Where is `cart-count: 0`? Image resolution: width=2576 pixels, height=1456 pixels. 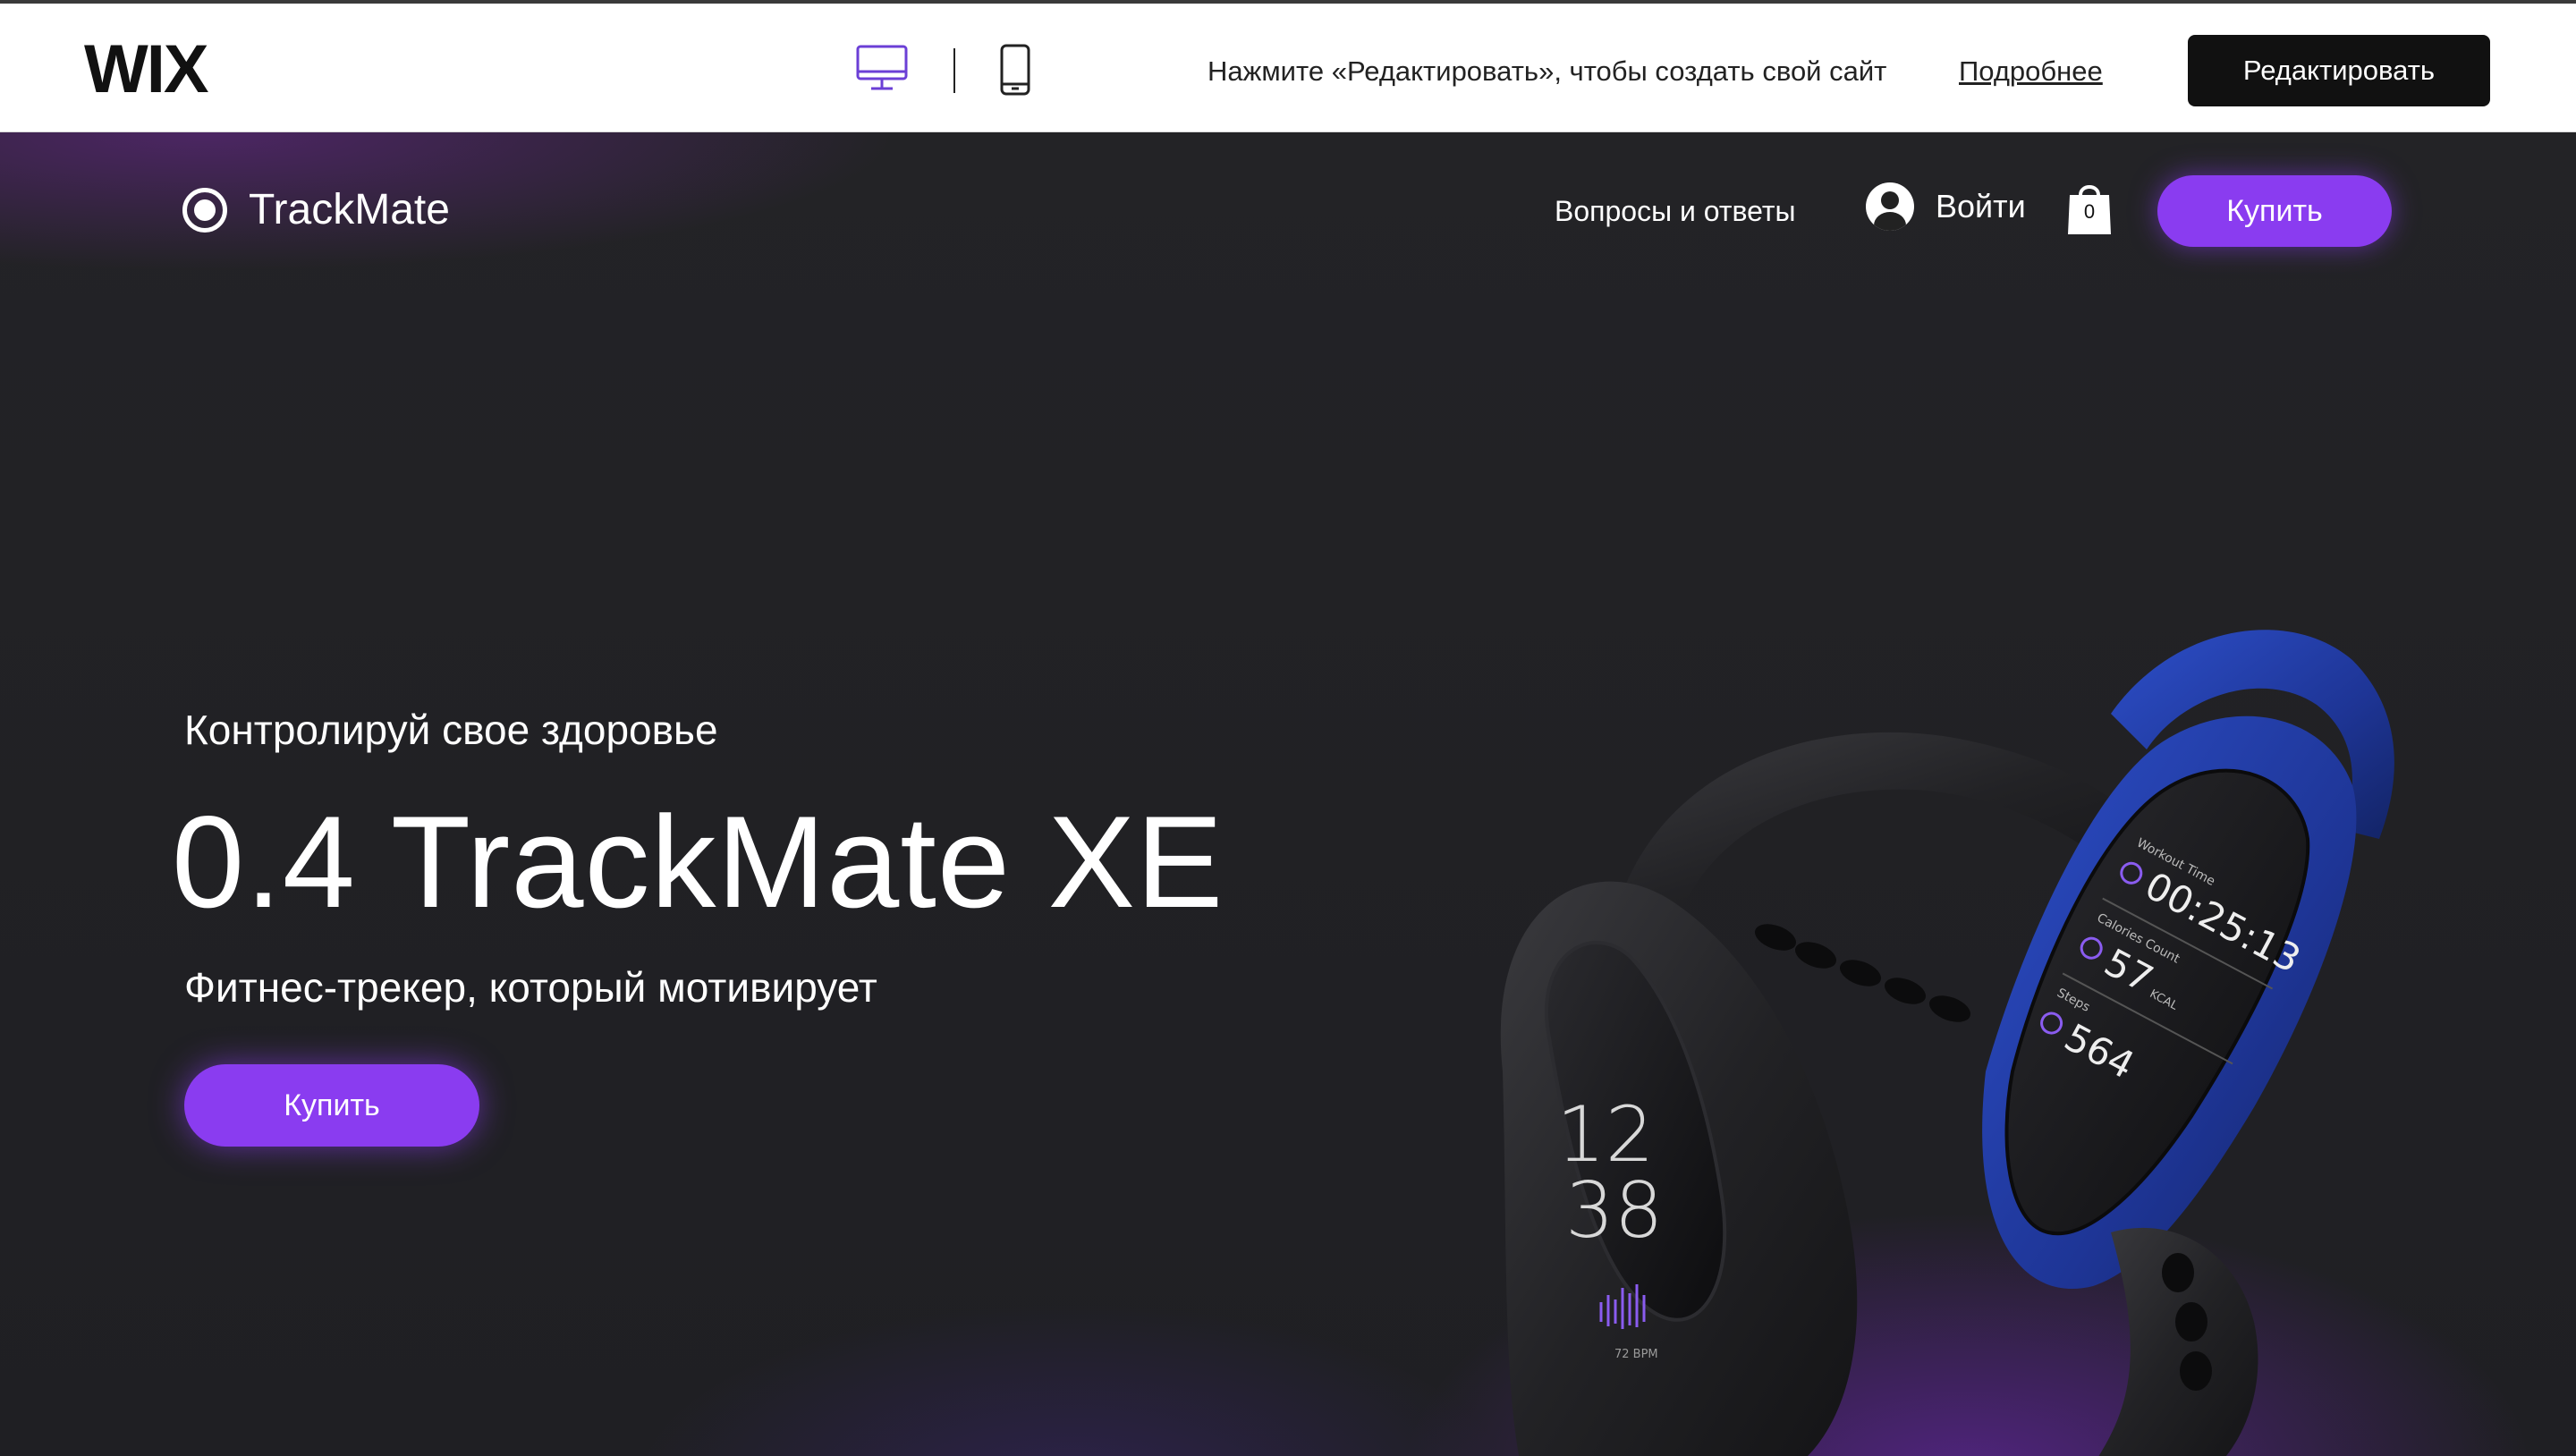 cart-count: 0 is located at coordinates (2089, 211).